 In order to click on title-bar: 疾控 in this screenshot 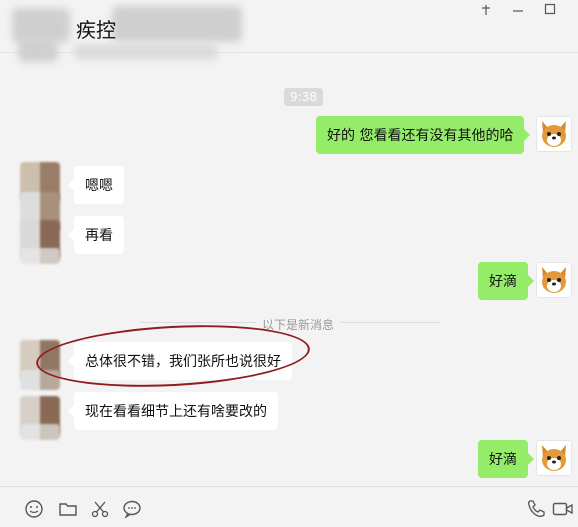, I will do `click(289, 31)`.